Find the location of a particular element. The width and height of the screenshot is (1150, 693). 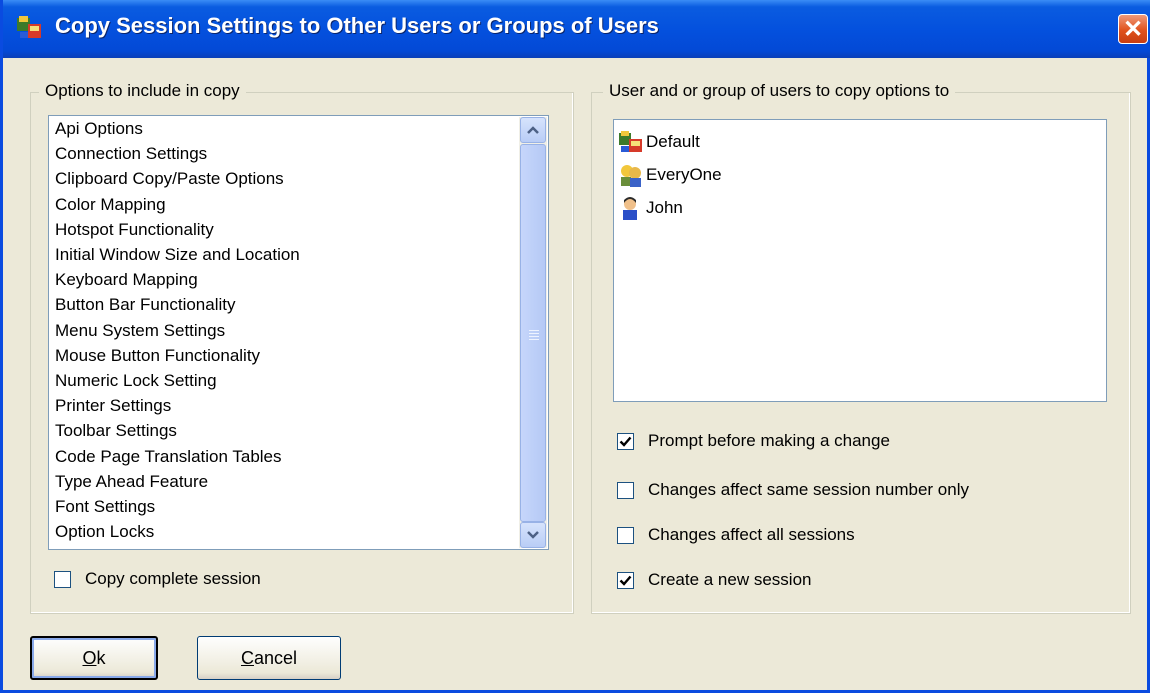

scroll-up-button is located at coordinates (533, 130).